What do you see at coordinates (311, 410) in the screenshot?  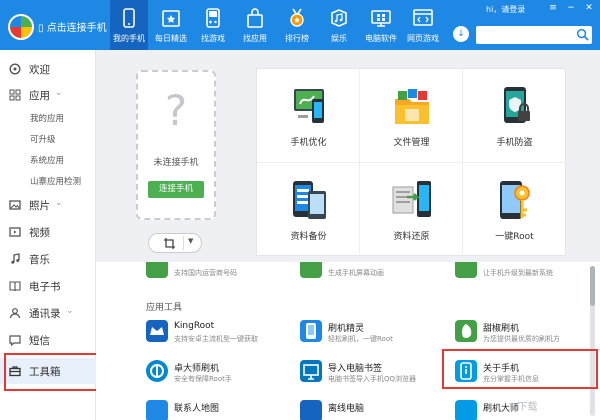 I see `offline-pc-icon` at bounding box center [311, 410].